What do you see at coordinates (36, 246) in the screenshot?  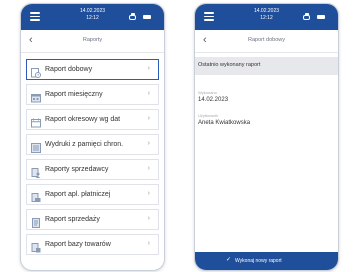 I see `goods-base-icon` at bounding box center [36, 246].